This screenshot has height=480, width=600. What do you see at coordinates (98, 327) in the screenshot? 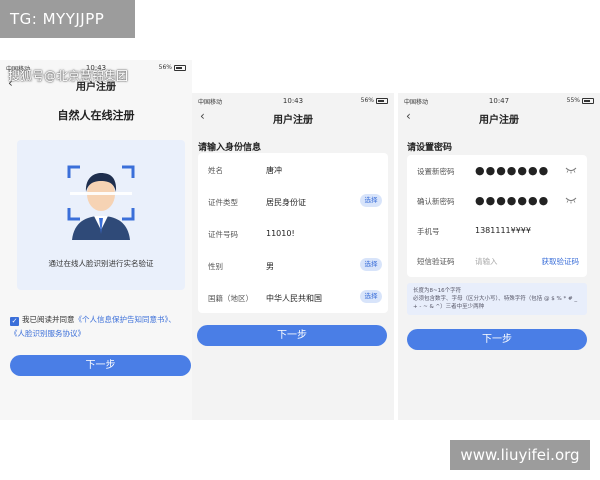
I see `agreement: ✓ 我已阅读并同意《个人信息保护告知同意书》、《人脸识别服务协议》` at bounding box center [98, 327].